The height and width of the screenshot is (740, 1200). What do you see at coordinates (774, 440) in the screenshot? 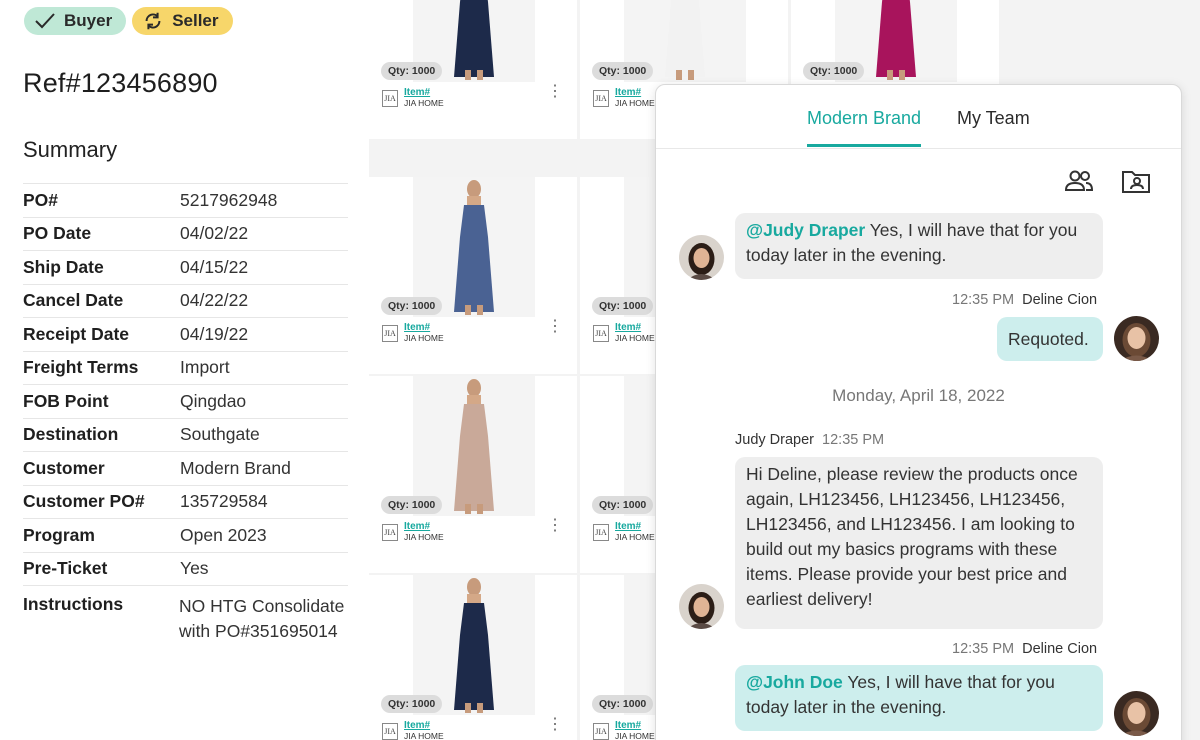
I see `message-author: Judy Draper` at bounding box center [774, 440].